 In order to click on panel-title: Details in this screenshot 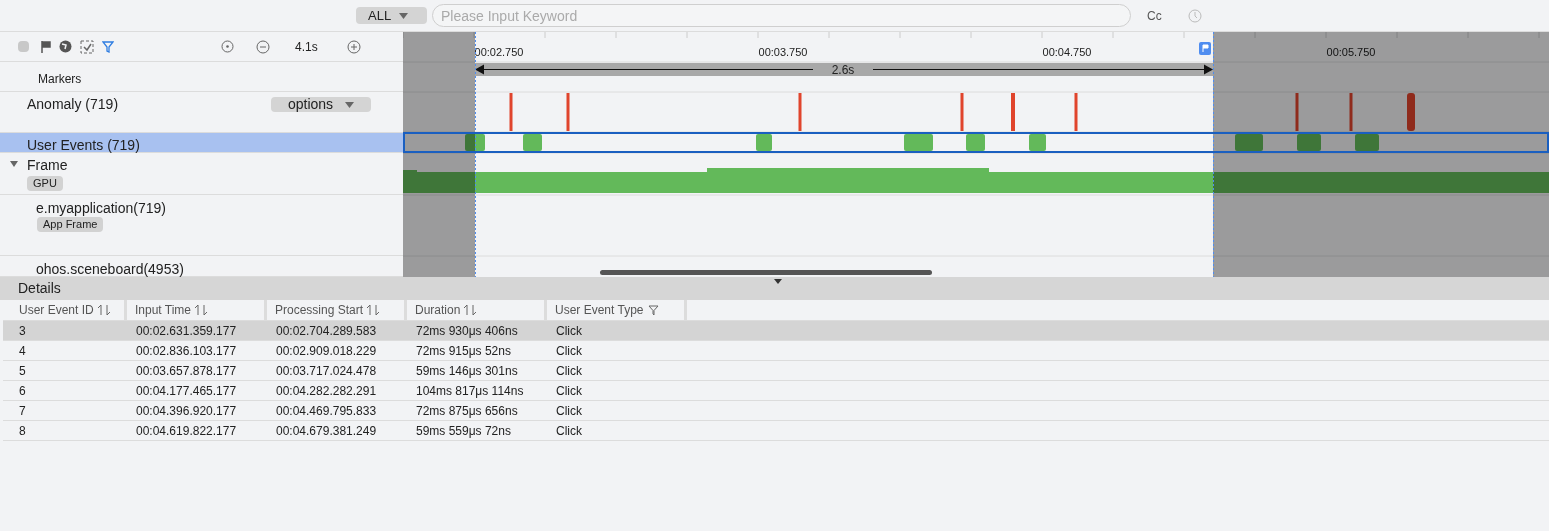, I will do `click(39, 288)`.